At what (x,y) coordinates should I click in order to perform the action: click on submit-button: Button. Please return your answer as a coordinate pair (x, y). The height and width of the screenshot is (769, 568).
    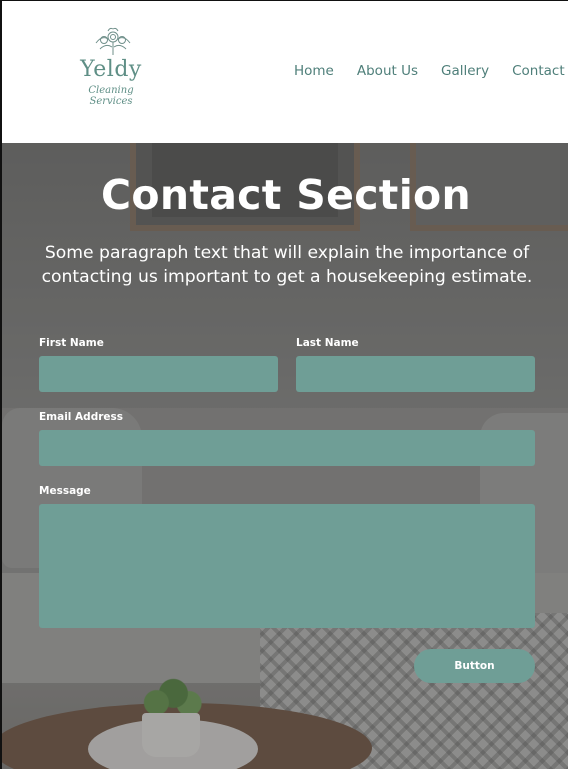
    Looking at the image, I should click on (474, 666).